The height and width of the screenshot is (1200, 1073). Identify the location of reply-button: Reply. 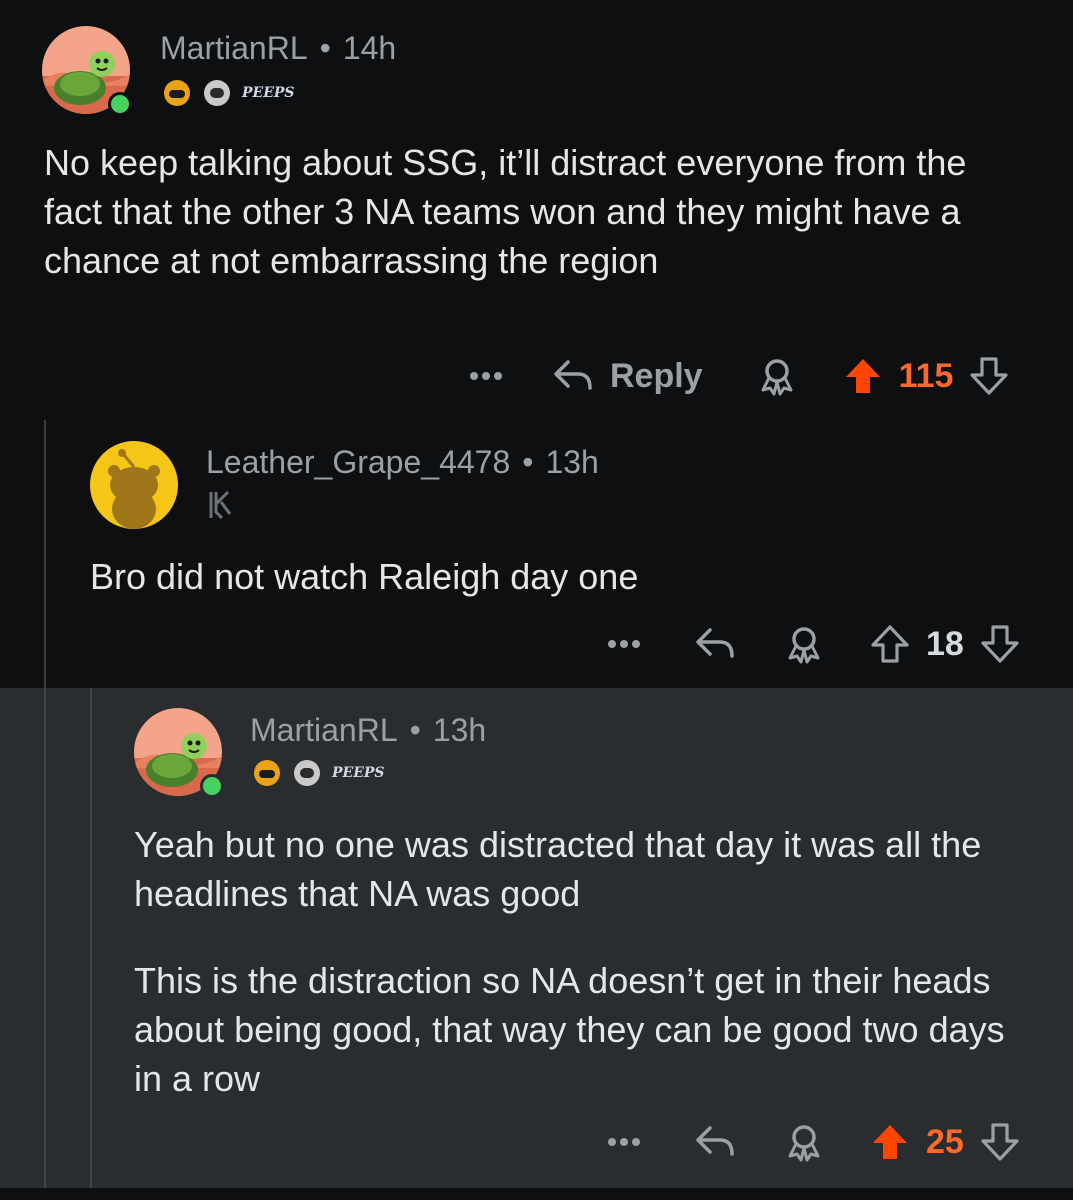
(627, 376).